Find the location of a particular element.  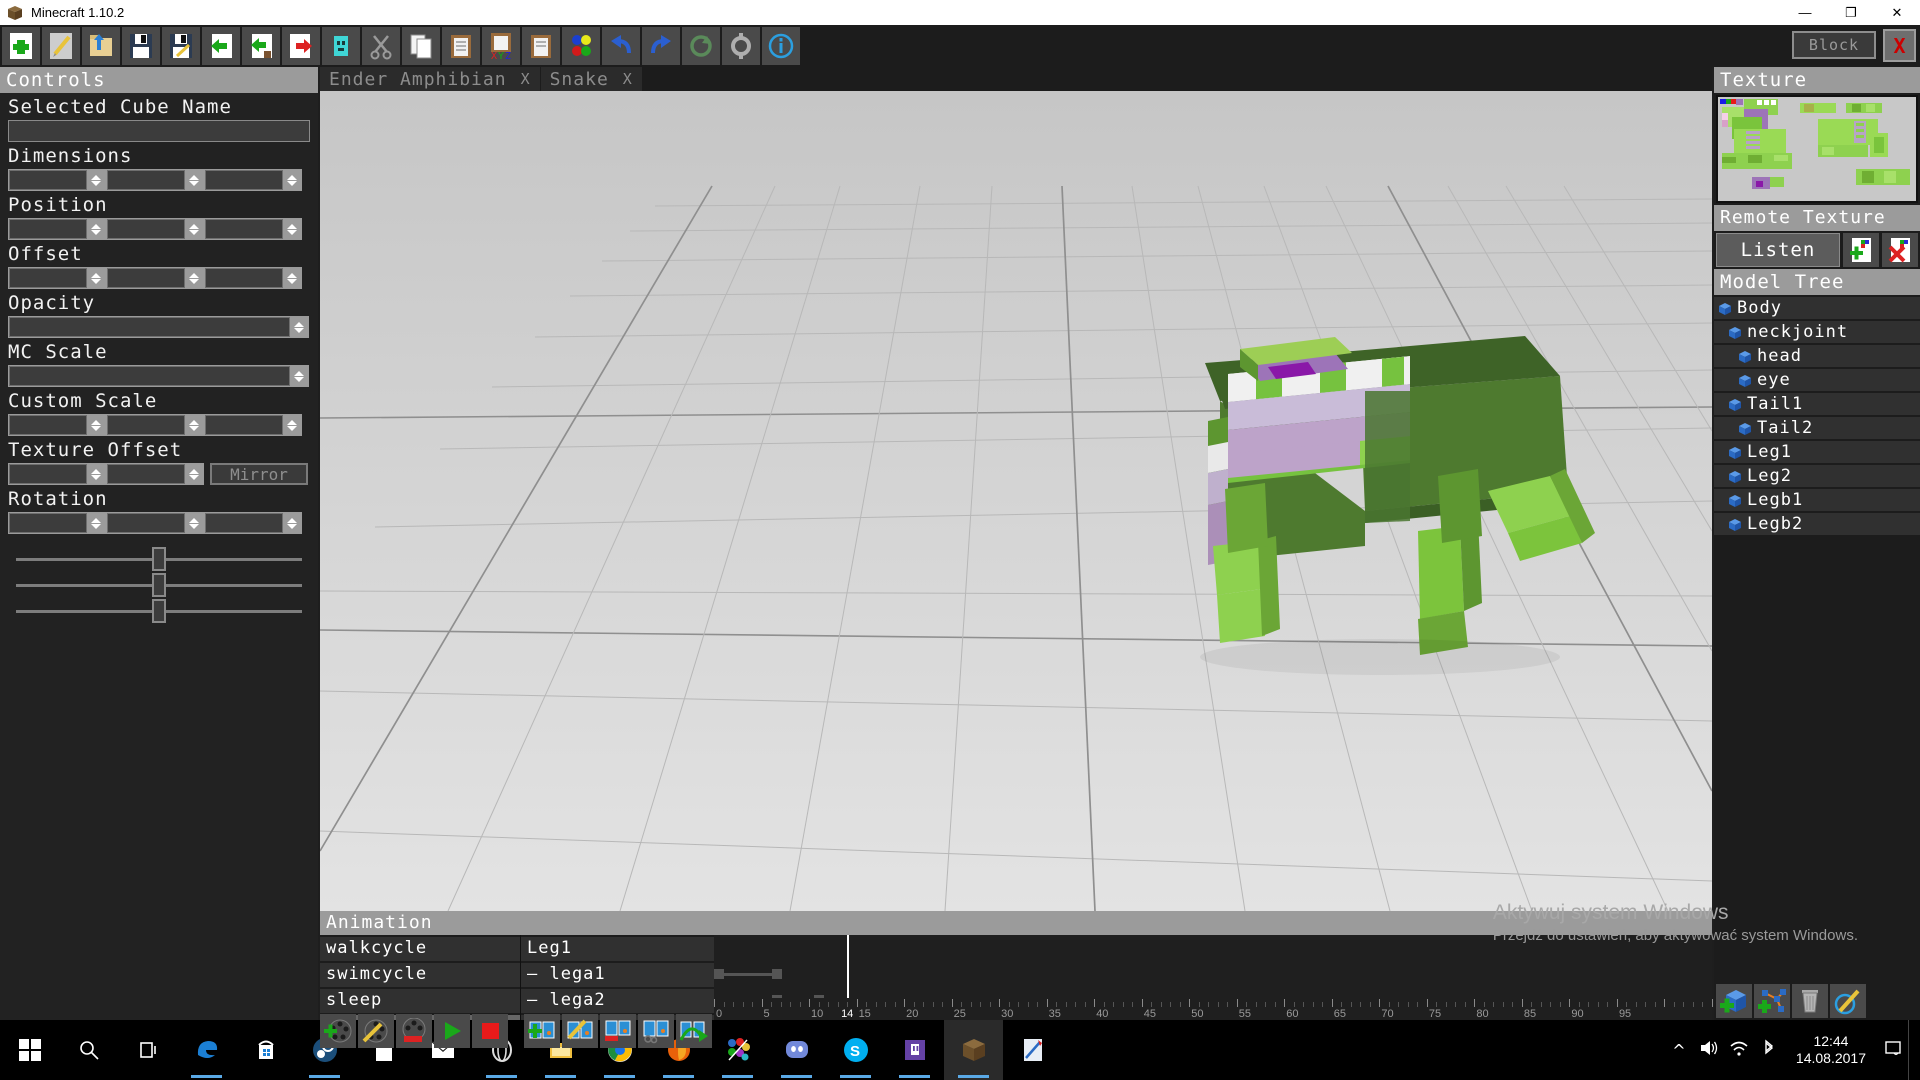

animation-item-sleep: sleep is located at coordinates (420, 1001).